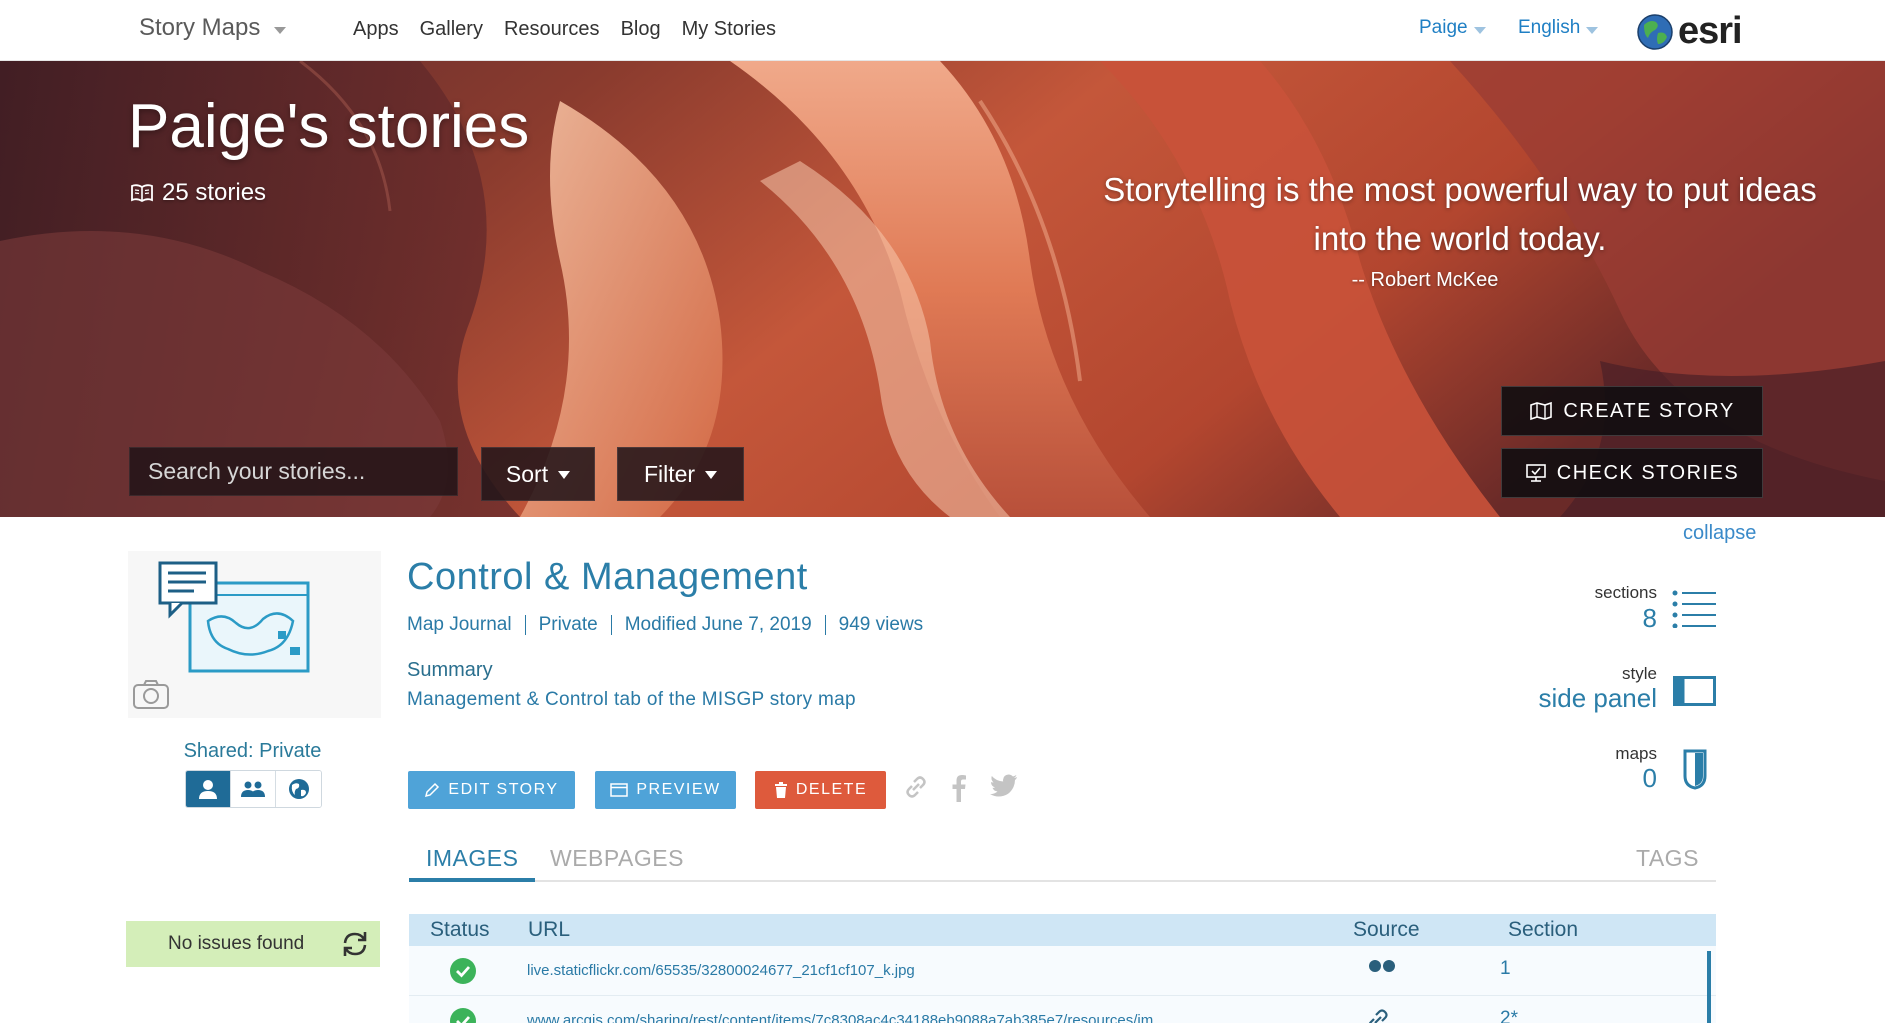  What do you see at coordinates (1649, 778) in the screenshot?
I see `maps-value: 0` at bounding box center [1649, 778].